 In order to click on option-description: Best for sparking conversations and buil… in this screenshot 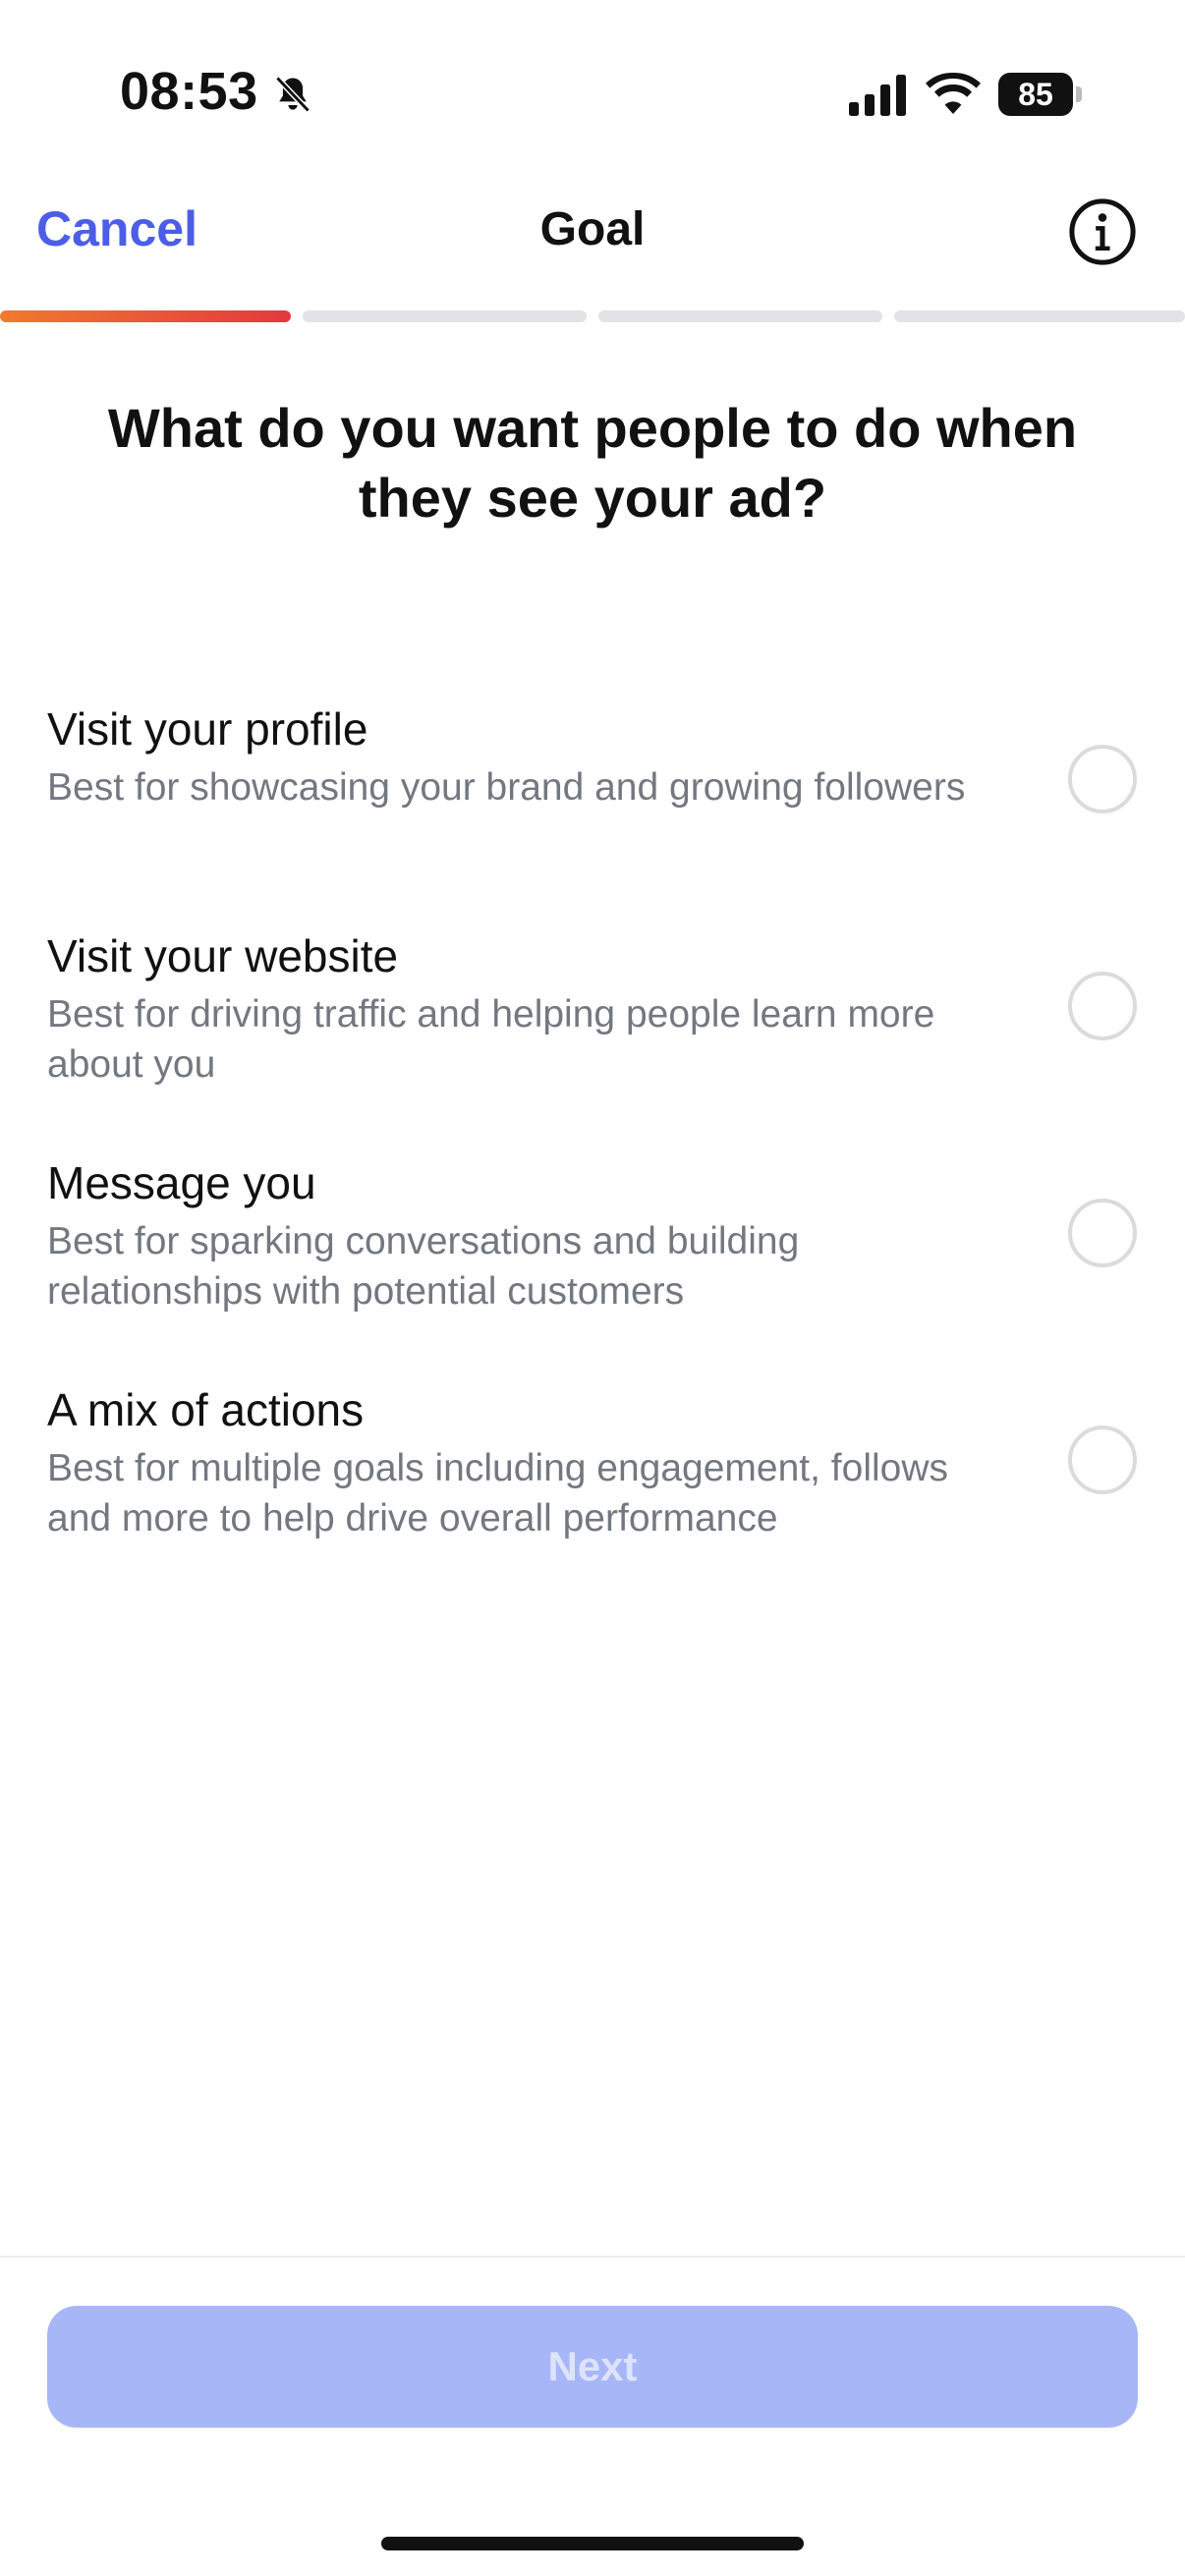, I will do `click(424, 1266)`.